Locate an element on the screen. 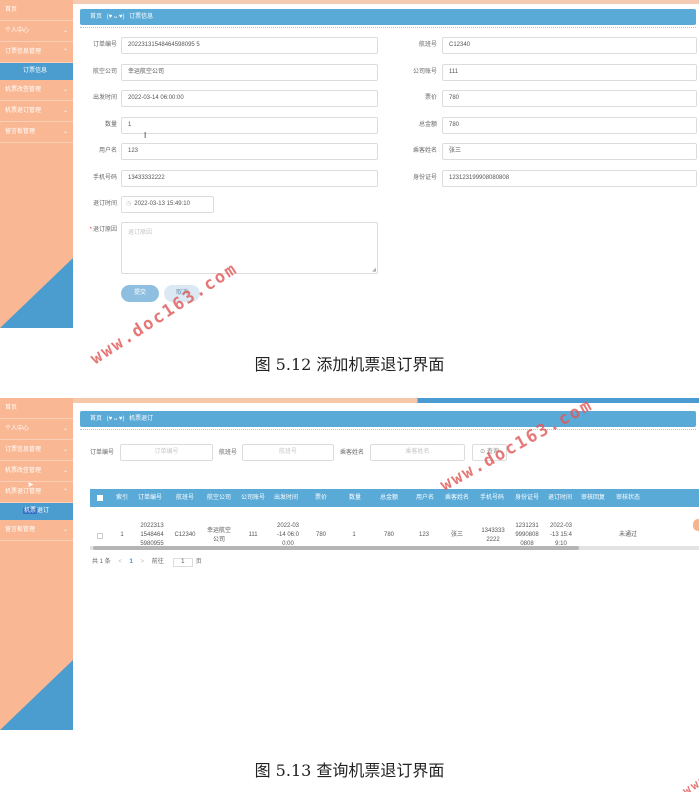 The height and width of the screenshot is (792, 699). col-header: 手机号码 is located at coordinates (492, 498).